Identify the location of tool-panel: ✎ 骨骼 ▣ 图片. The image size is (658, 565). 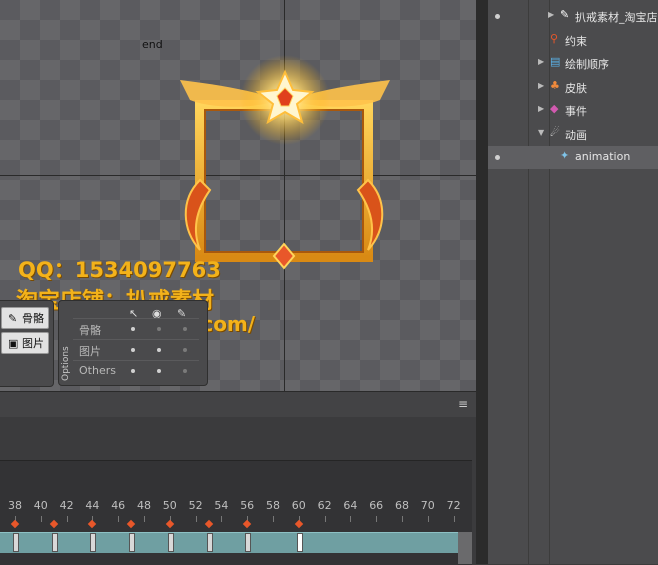
(27, 343).